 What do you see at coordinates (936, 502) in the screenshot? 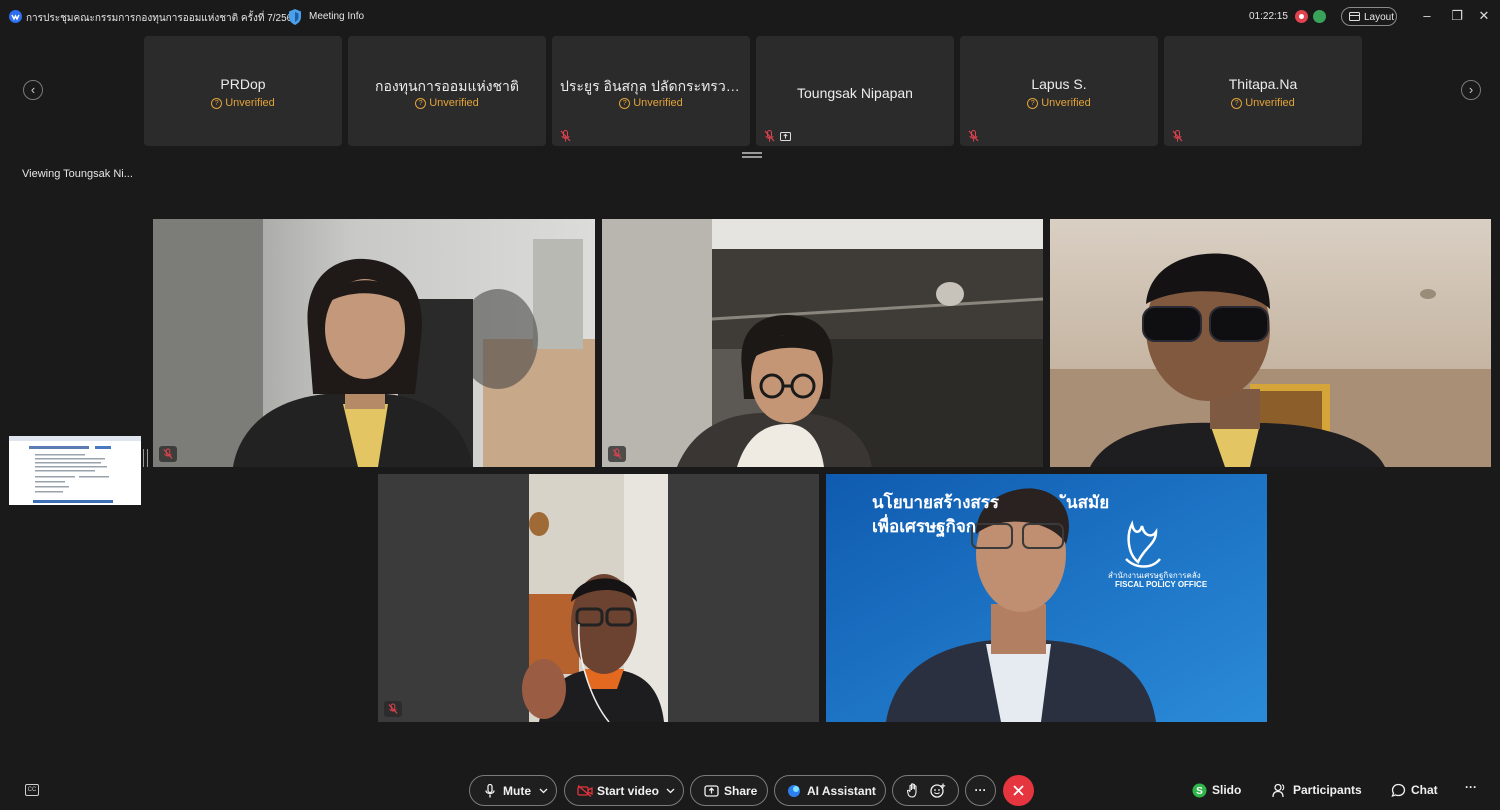
I see `slide-heading-line1: นโยบายสร้างสรร` at bounding box center [936, 502].